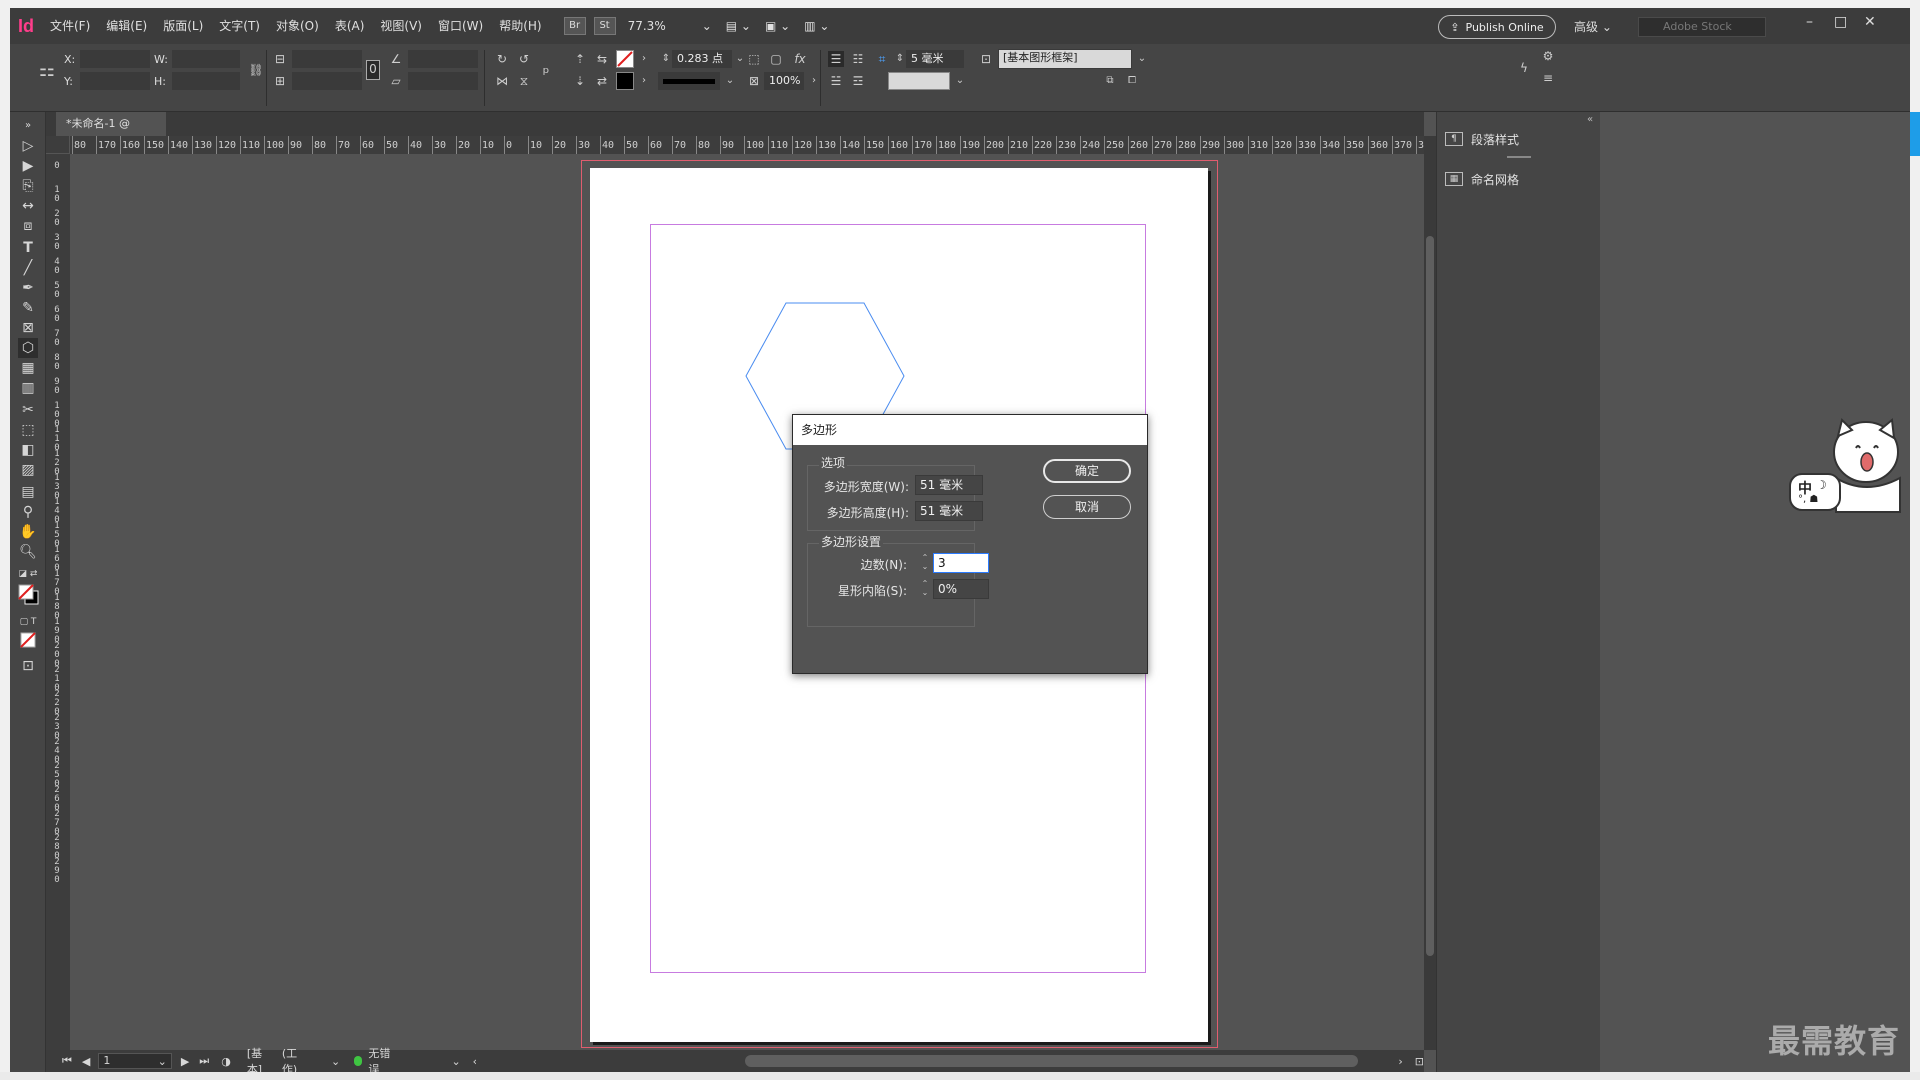  I want to click on flip-vertical-icon: ⧖, so click(524, 81).